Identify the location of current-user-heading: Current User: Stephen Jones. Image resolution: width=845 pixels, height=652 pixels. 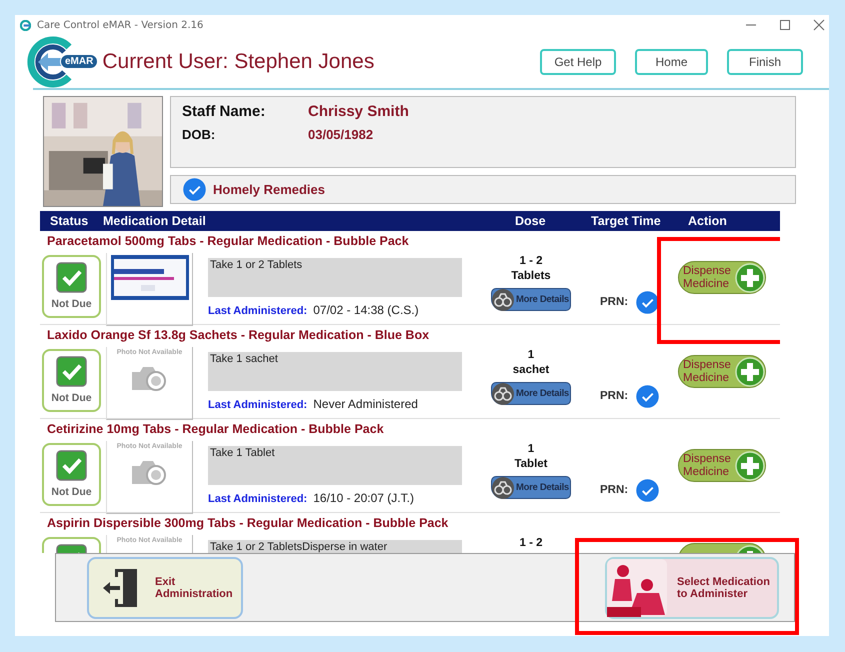
(238, 62).